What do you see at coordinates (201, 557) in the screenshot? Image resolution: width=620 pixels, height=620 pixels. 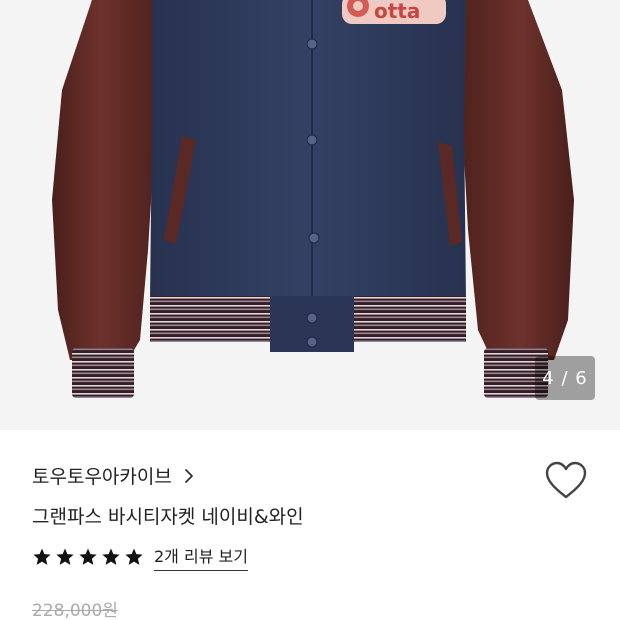 I see `review-link: 2개 리뷰 보기` at bounding box center [201, 557].